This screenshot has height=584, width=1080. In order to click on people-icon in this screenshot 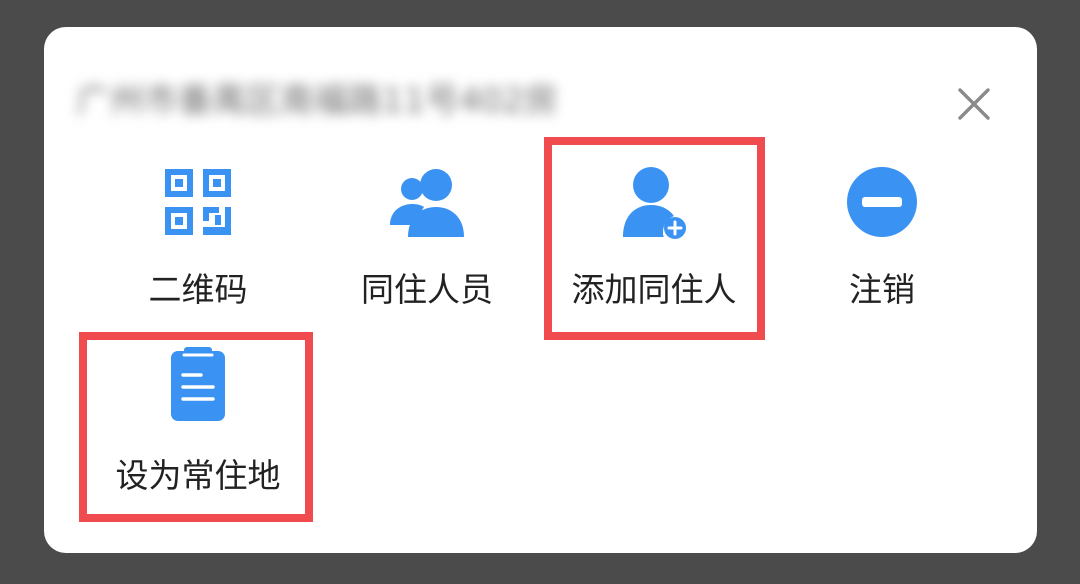, I will do `click(427, 203)`.